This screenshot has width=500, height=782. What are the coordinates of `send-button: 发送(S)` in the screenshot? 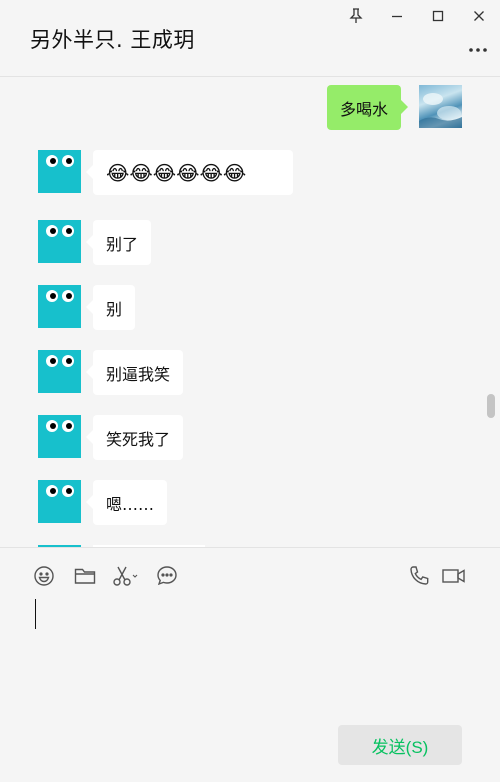 It's located at (400, 745).